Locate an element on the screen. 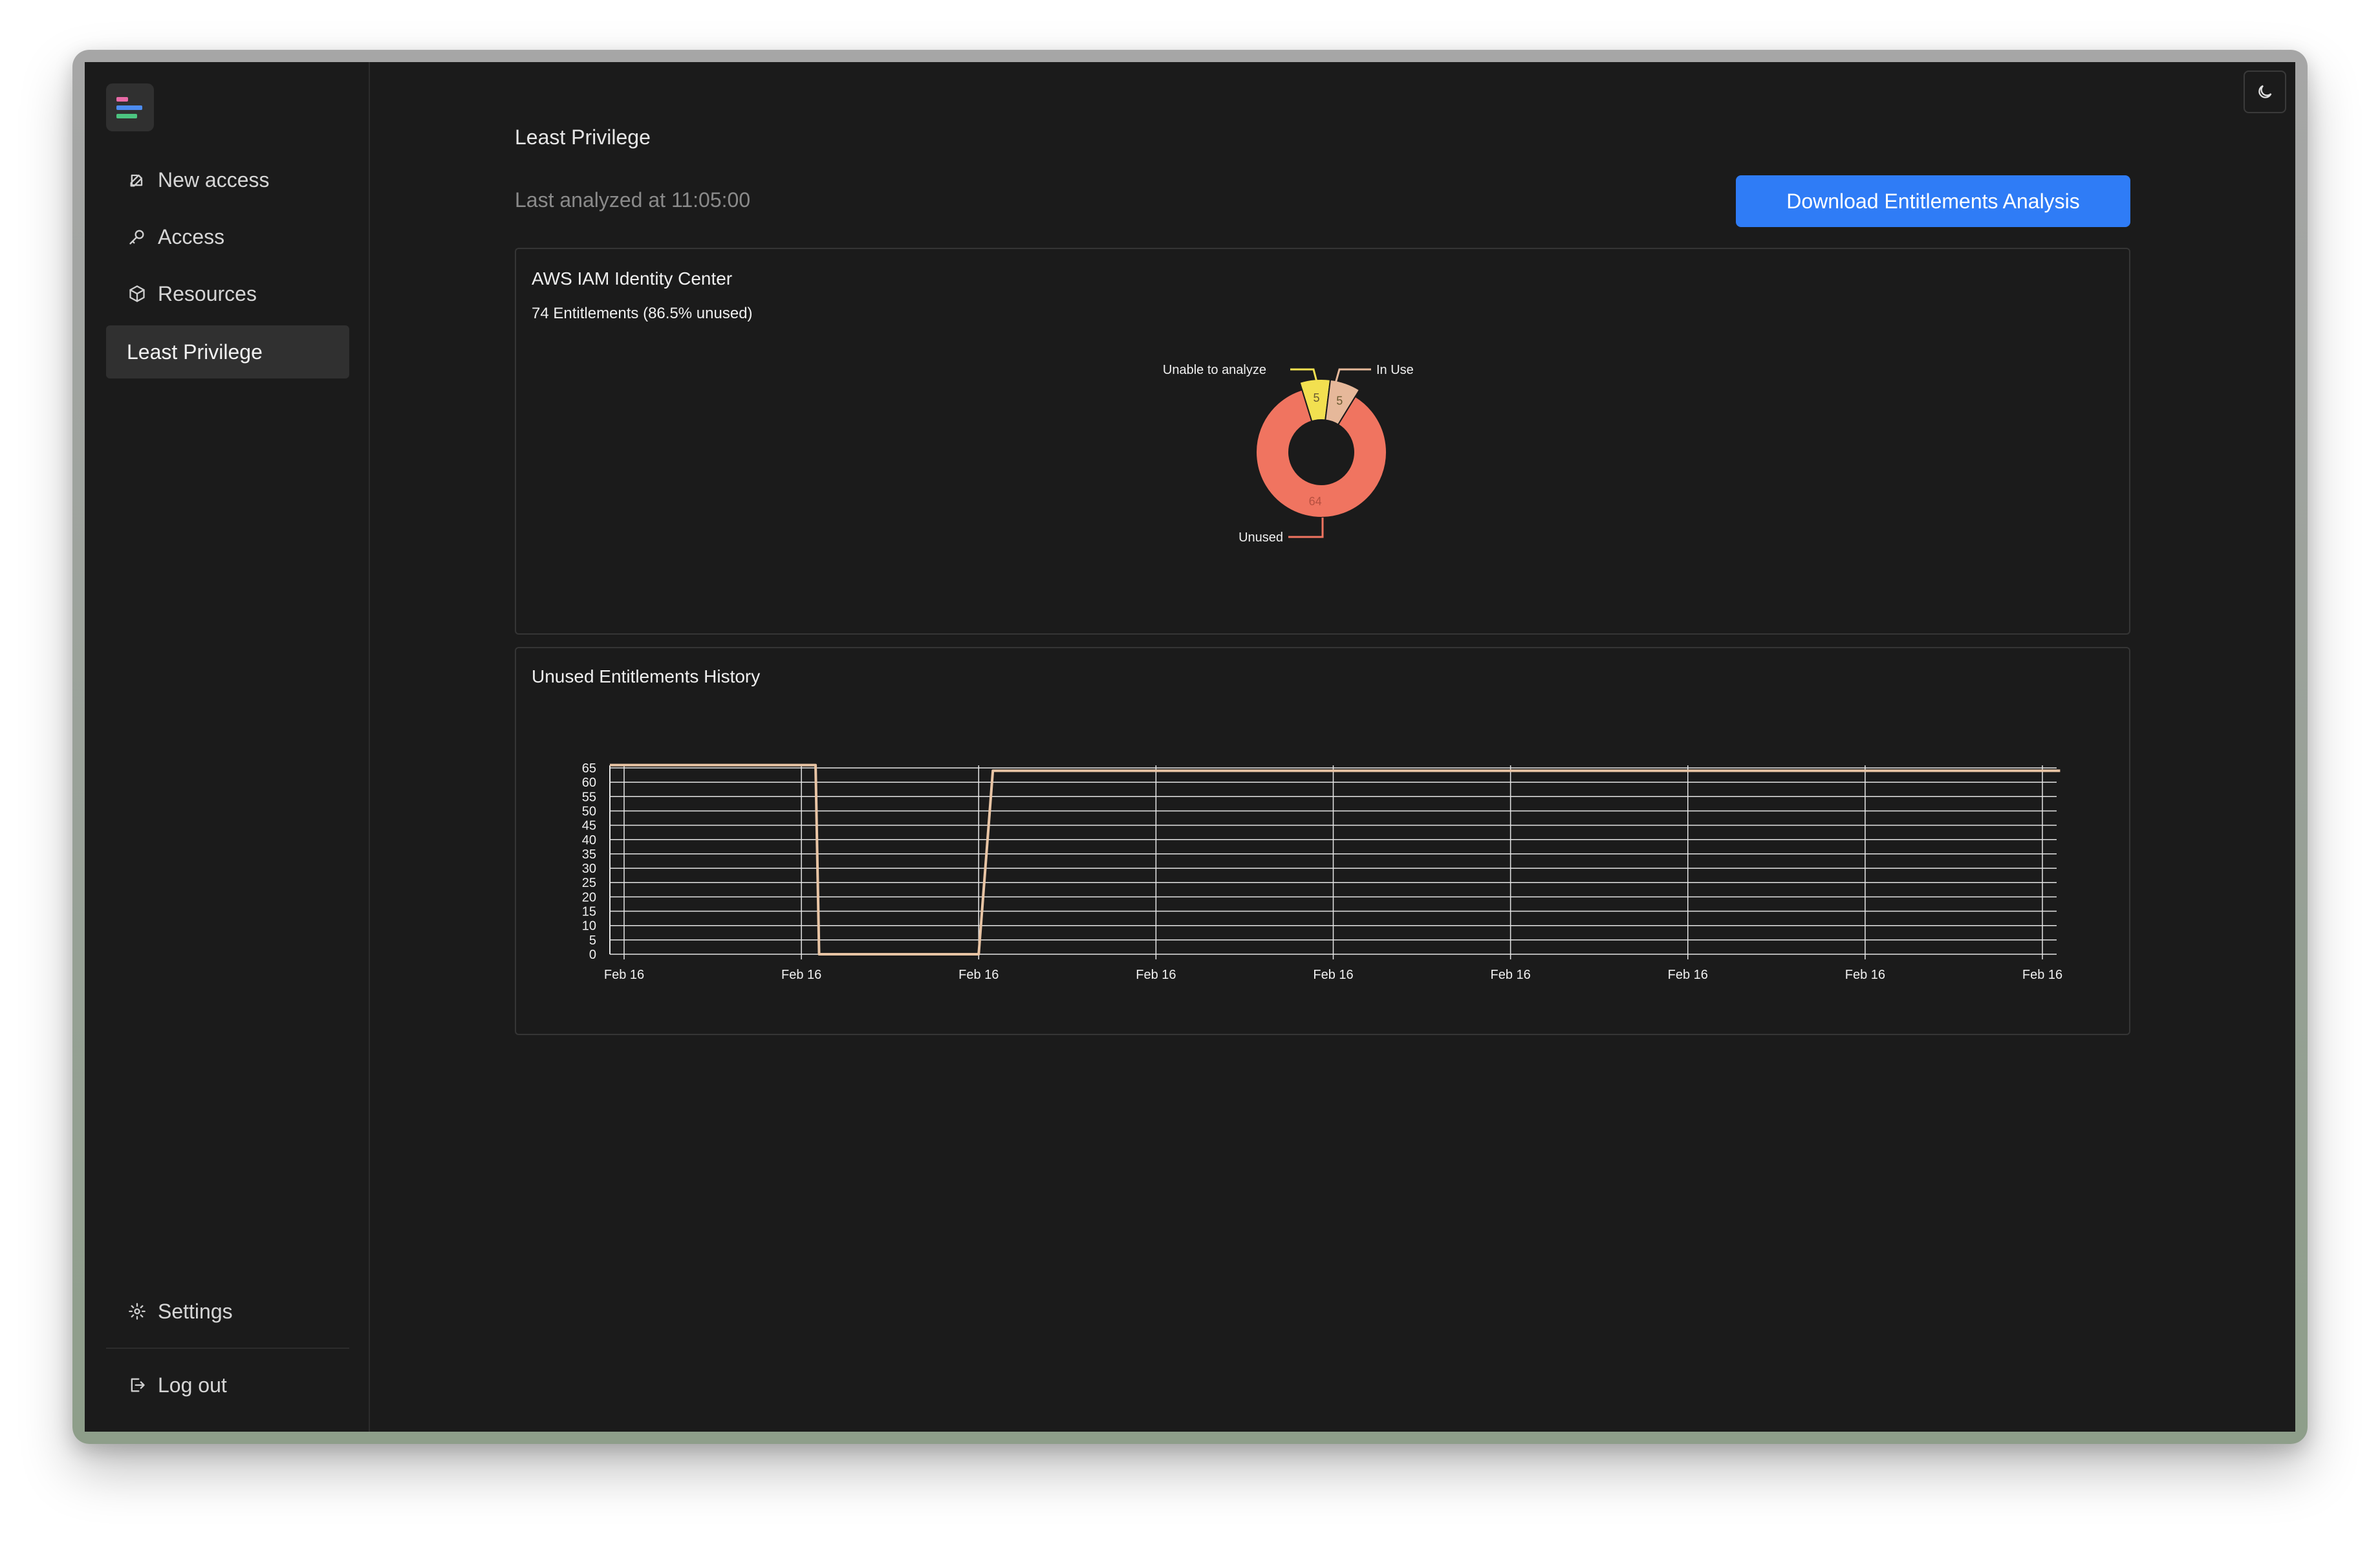  theme-toggle-button is located at coordinates (2265, 92).